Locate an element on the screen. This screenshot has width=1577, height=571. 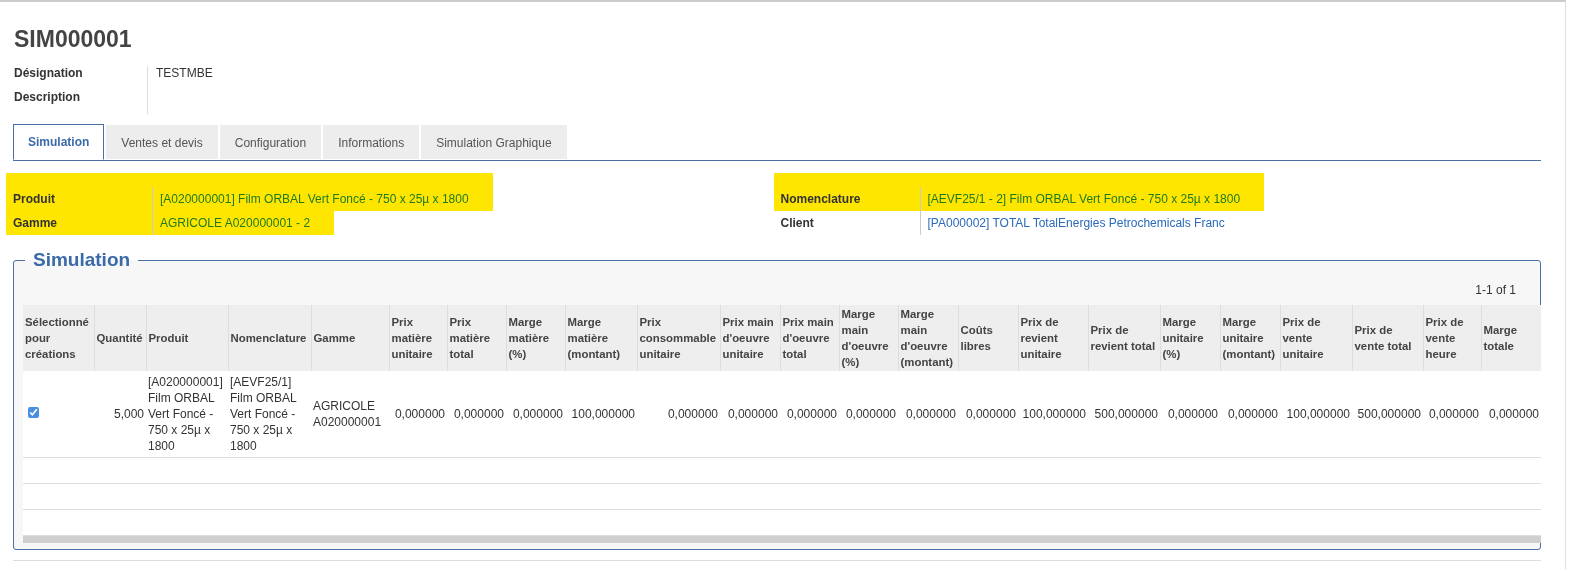
field-link: AGRICOLE A020000001 - 2 is located at coordinates (235, 223).